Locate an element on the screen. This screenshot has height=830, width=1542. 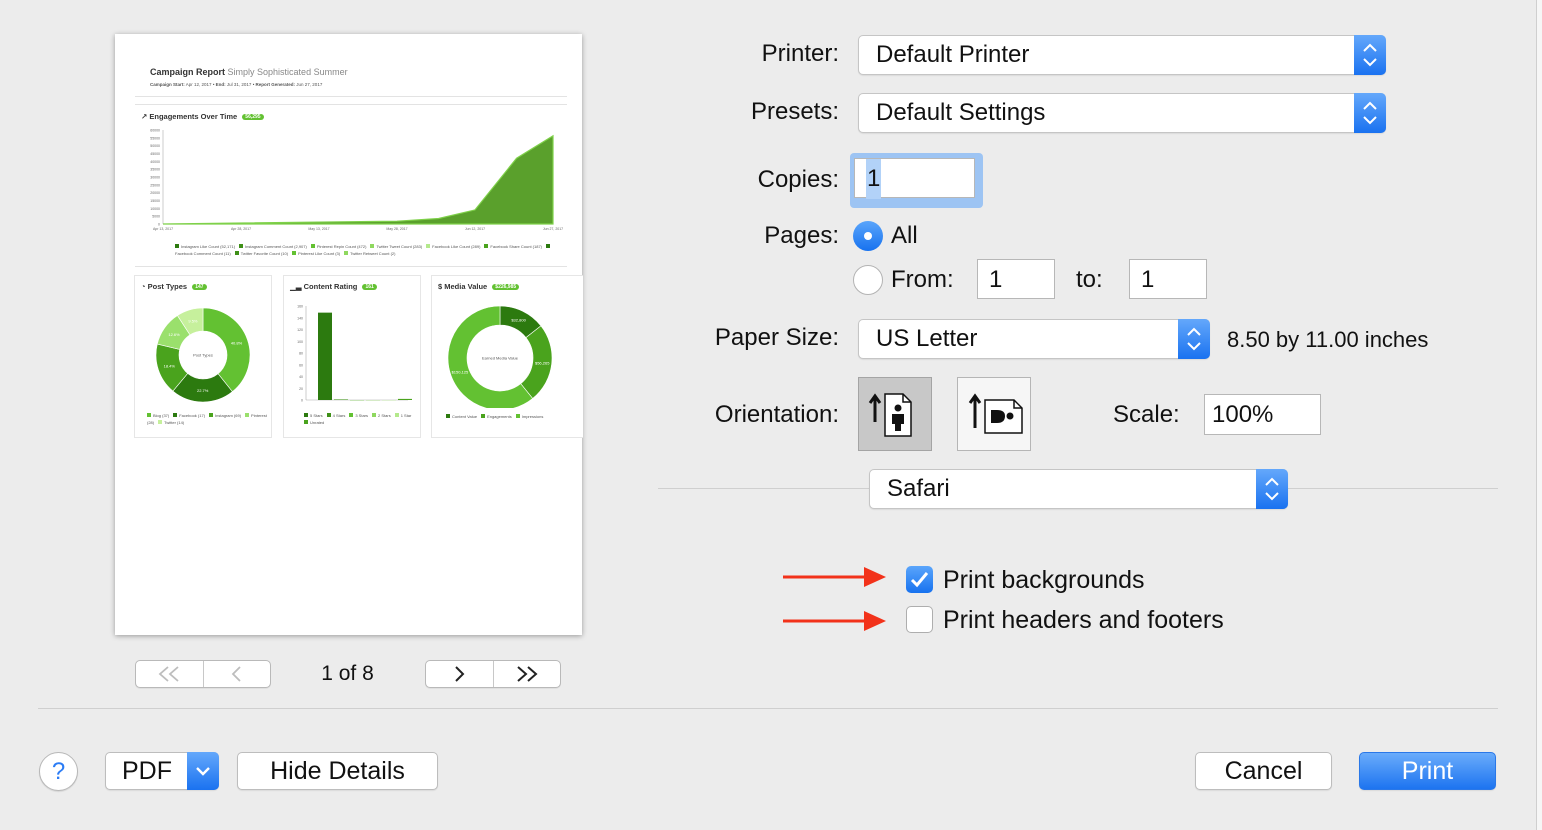
presets-popup: Default Settings is located at coordinates (1122, 113).